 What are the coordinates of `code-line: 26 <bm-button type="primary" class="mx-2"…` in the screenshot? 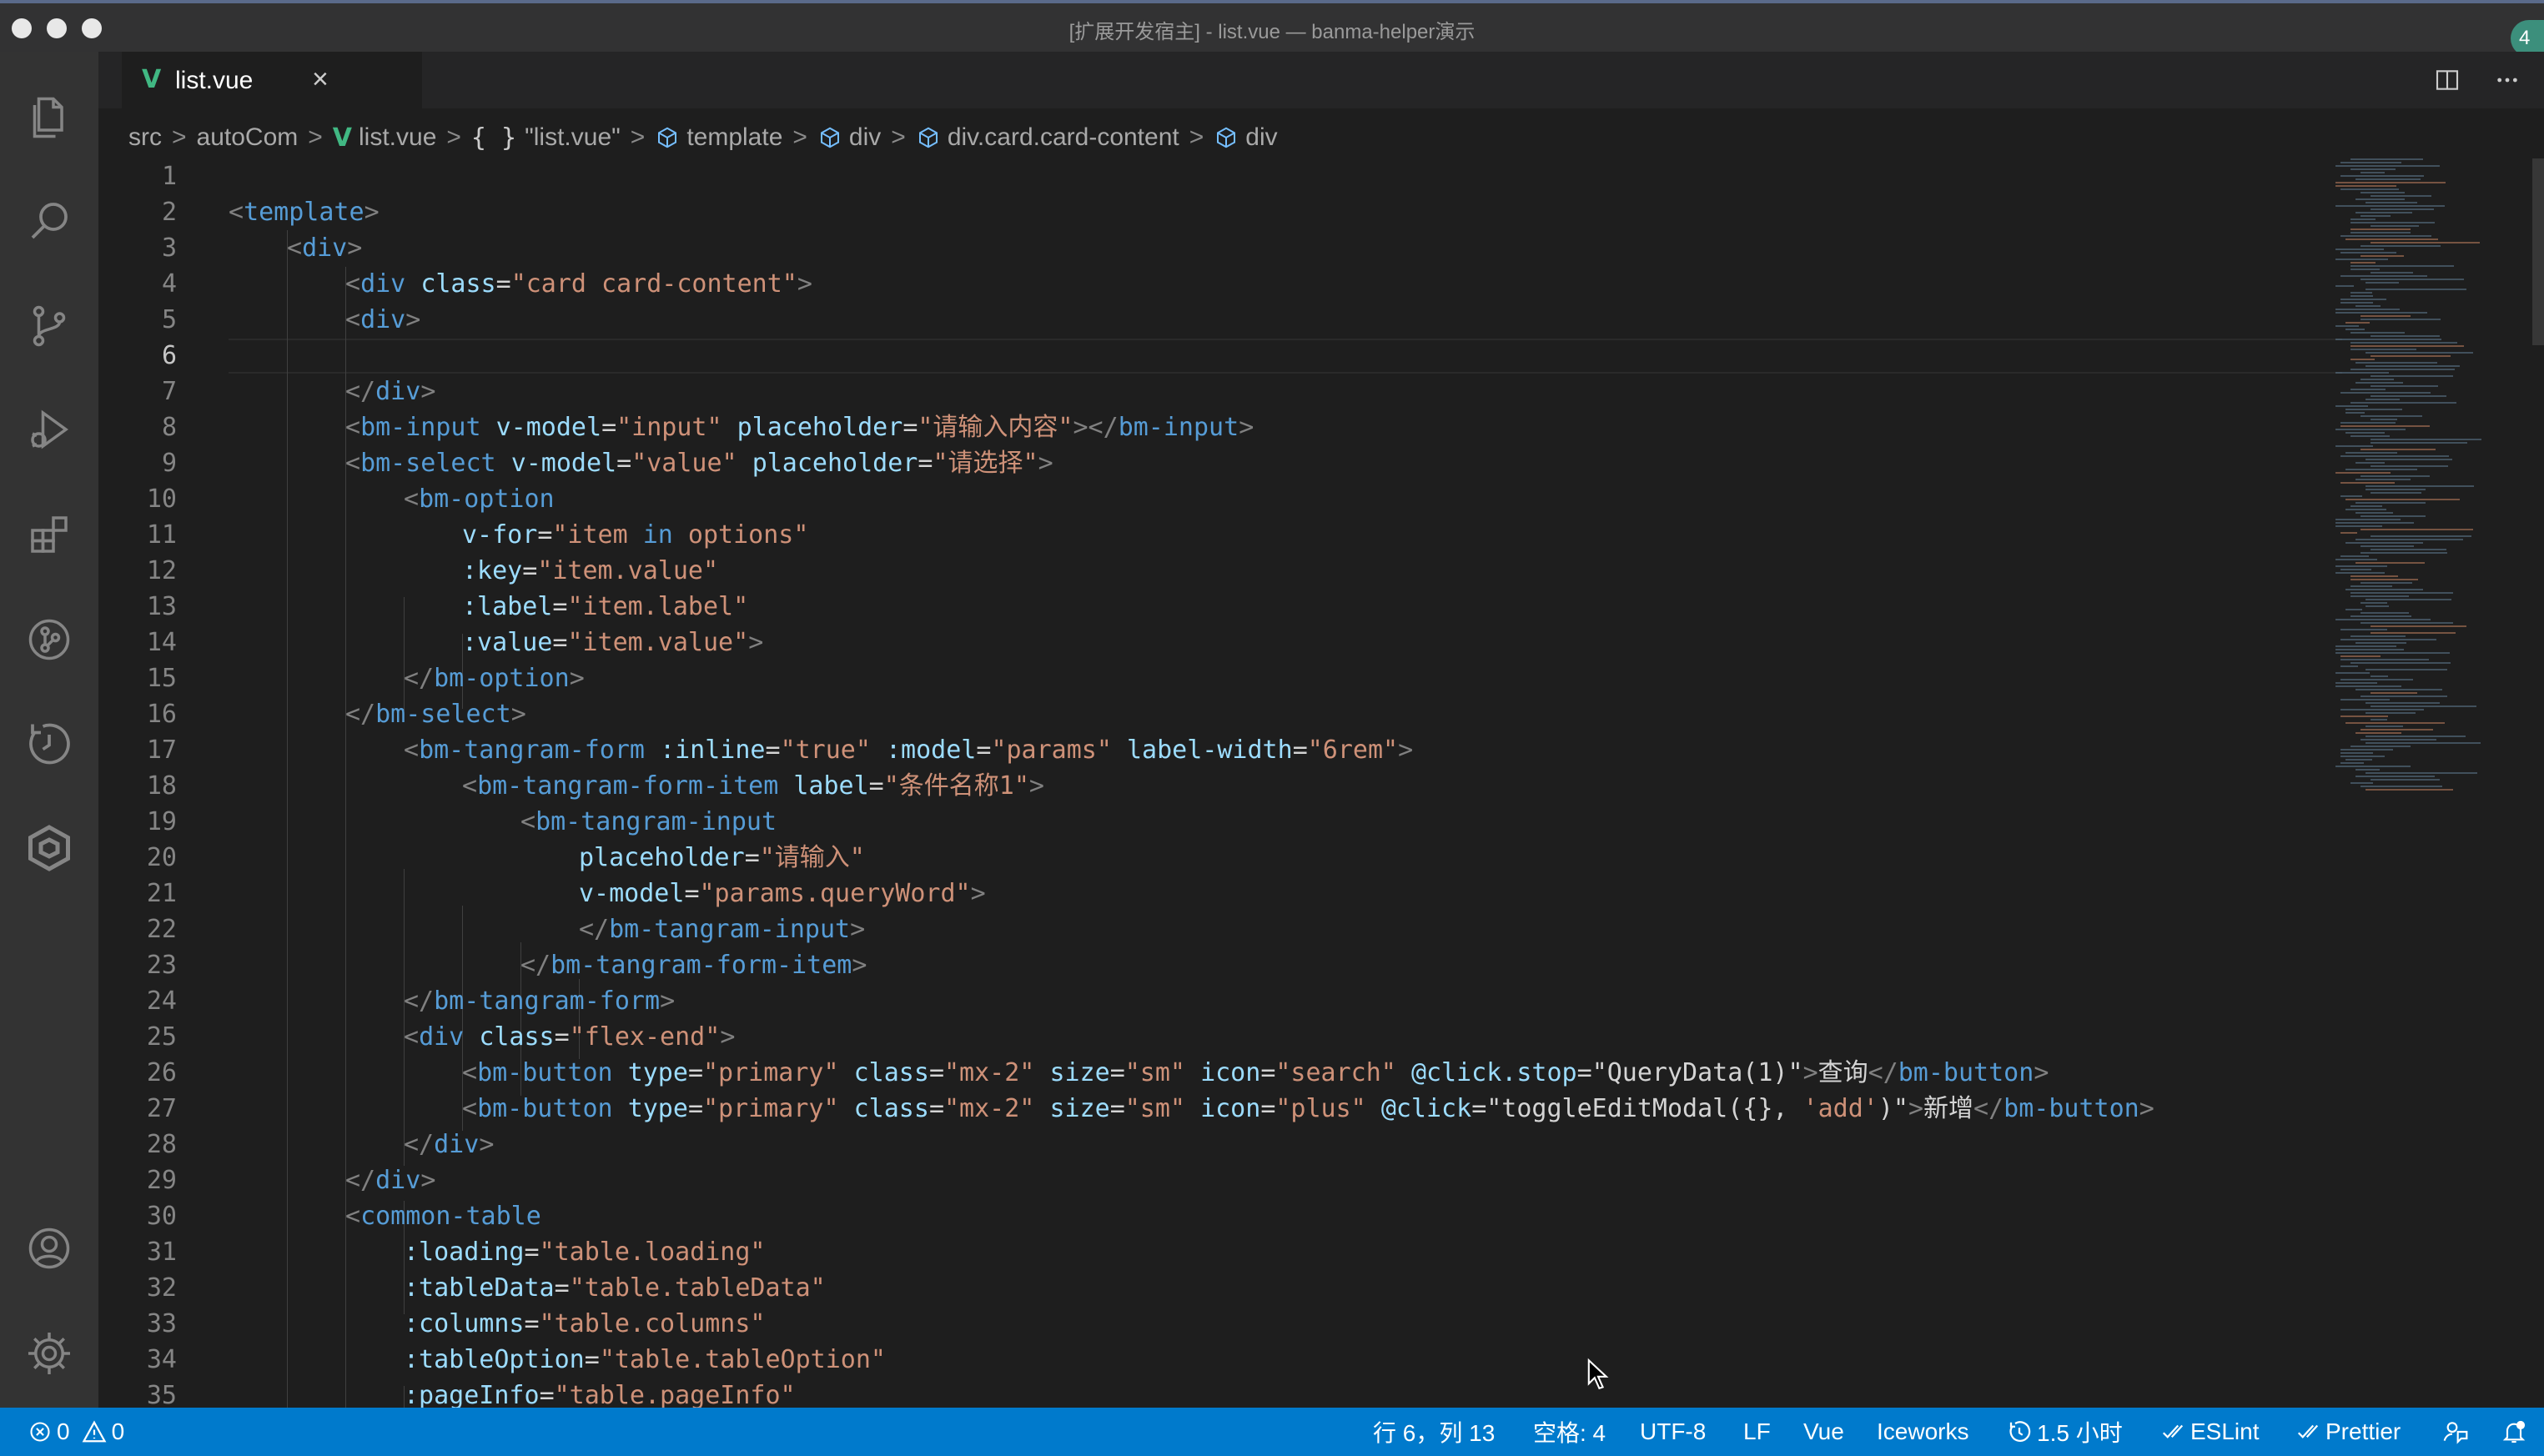 It's located at (1220, 1073).